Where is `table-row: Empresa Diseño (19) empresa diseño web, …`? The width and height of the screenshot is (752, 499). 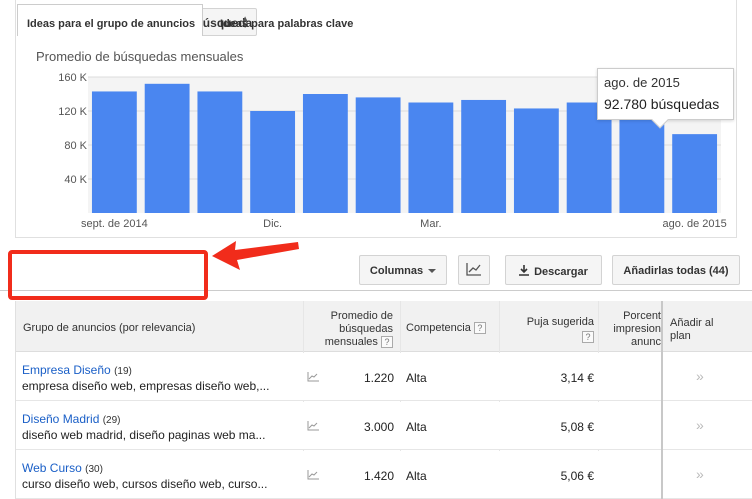 table-row: Empresa Diseño (19) empresa diseño web, … is located at coordinates (384, 377).